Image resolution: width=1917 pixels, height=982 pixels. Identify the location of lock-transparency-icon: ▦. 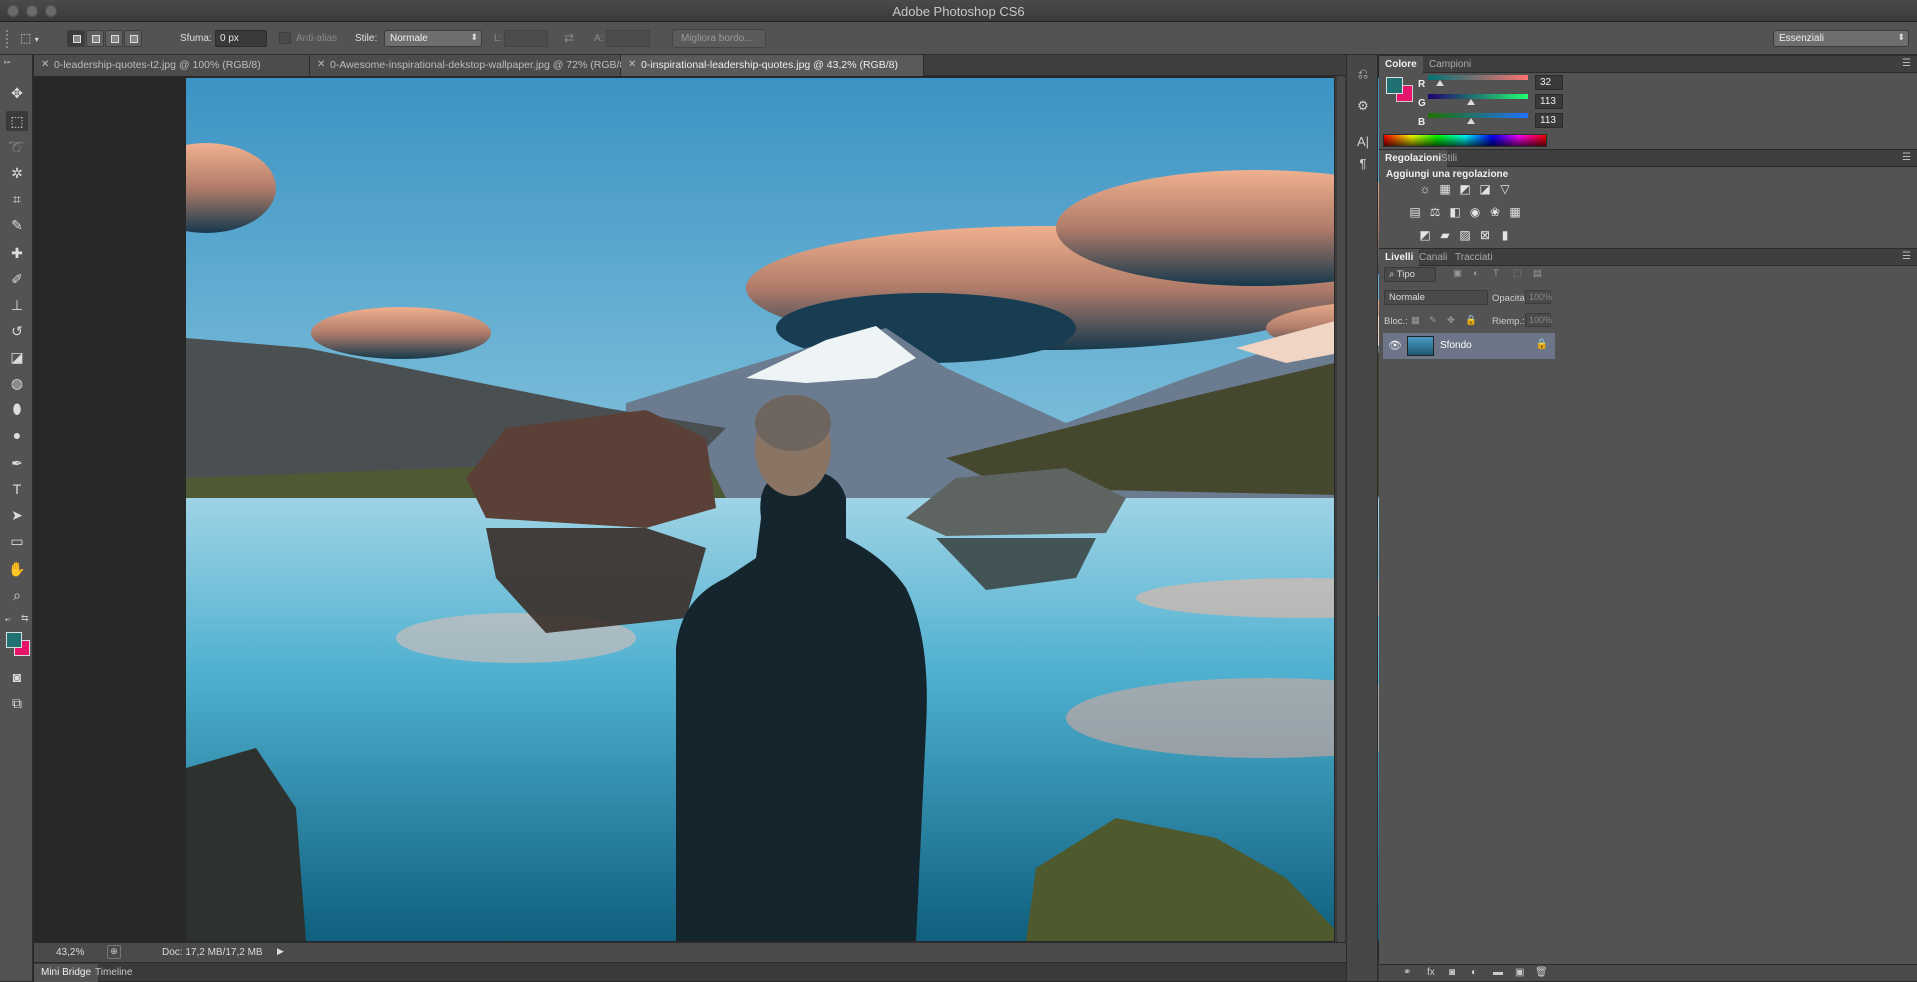
(1415, 320).